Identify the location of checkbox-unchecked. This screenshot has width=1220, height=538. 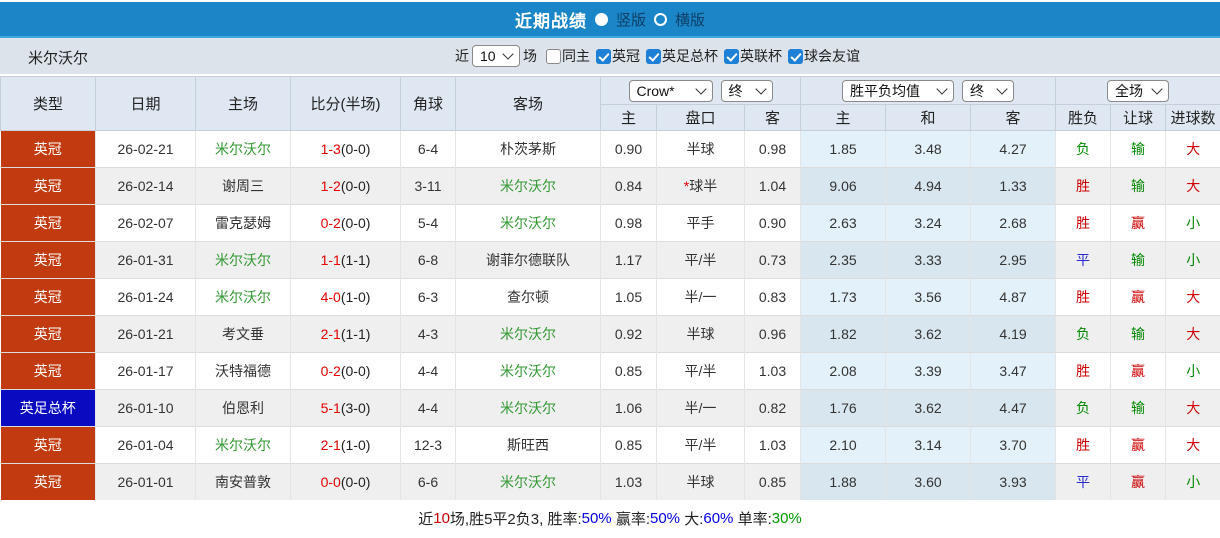
(553, 56).